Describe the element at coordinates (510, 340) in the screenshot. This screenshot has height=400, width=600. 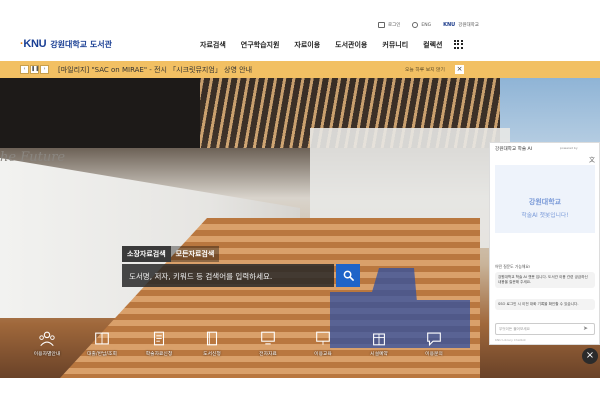
I see `chat-footer: KNU Library Chatbot` at that location.